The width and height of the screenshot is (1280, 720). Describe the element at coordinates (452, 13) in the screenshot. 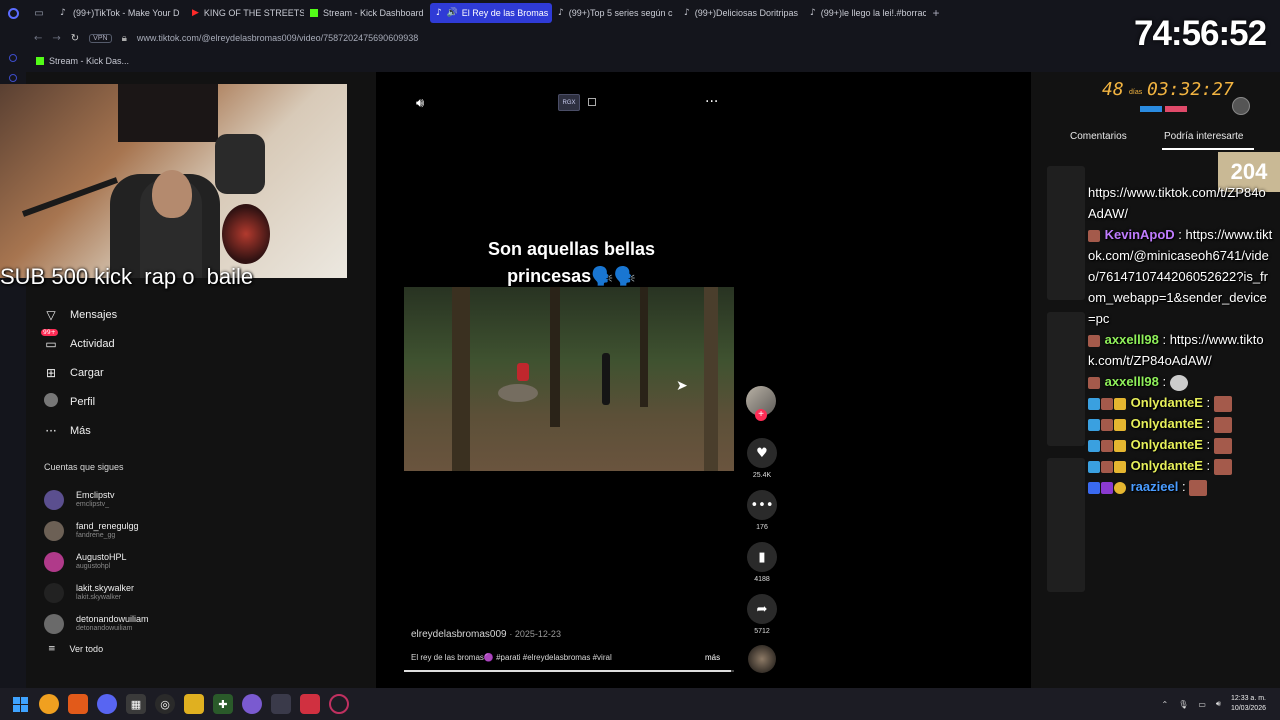

I see `speaker-icon: 🔊` at that location.